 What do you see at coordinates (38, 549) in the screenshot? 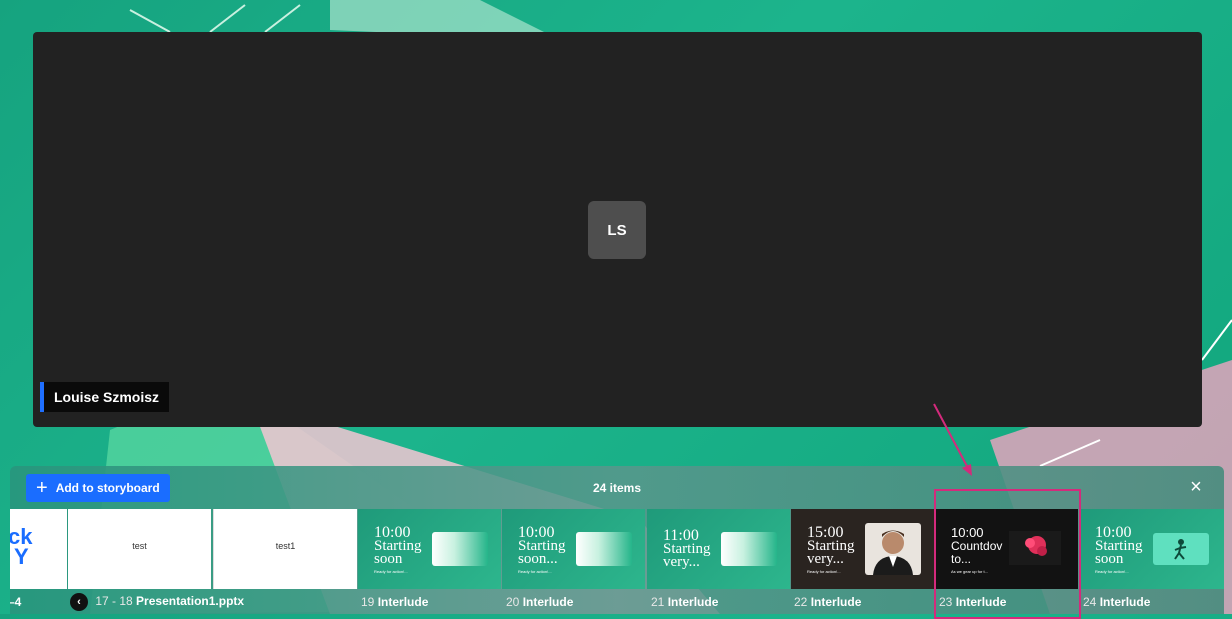
I see `thumbnail-logo: ck Y` at bounding box center [38, 549].